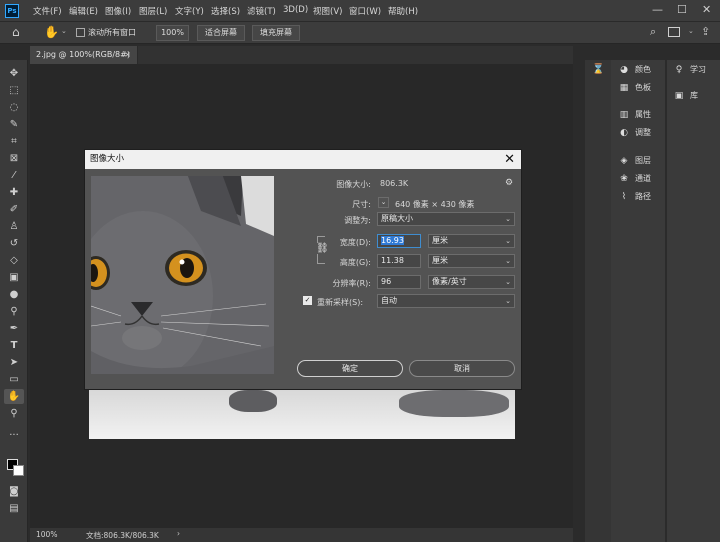 The width and height of the screenshot is (720, 542). Describe the element at coordinates (355, 242) in the screenshot. I see `width-label: 宽度(D):` at that location.